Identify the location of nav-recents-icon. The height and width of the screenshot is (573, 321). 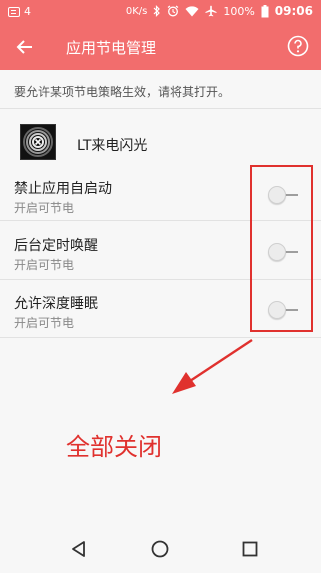
(250, 549).